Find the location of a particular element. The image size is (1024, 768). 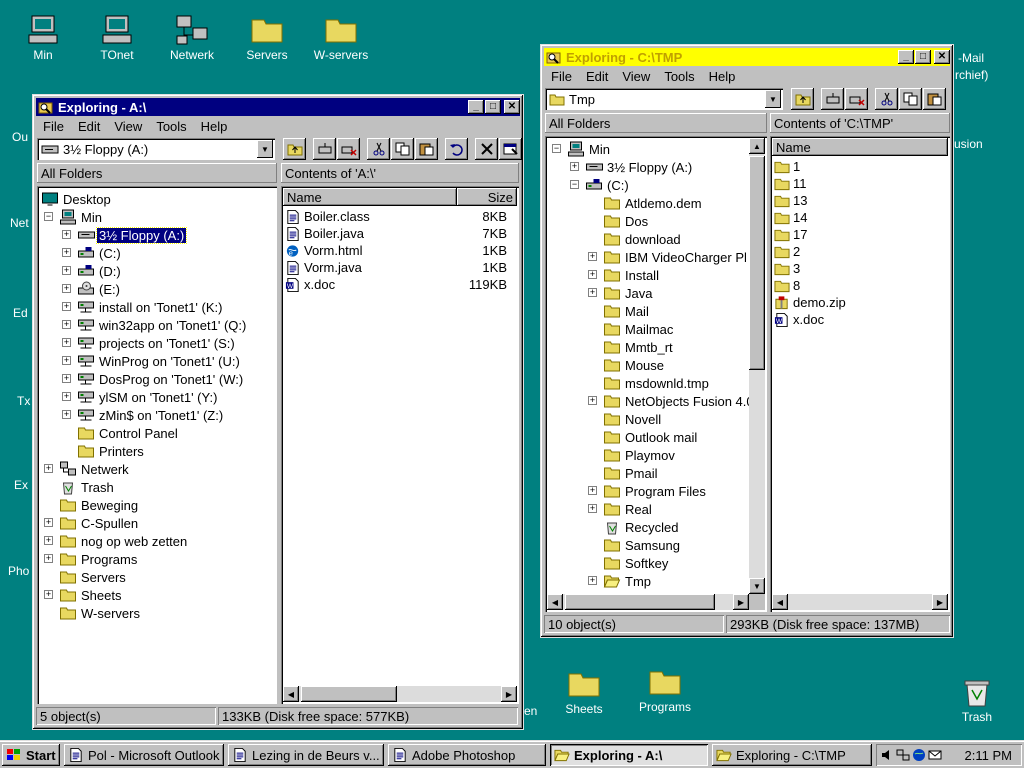

tree-item: projects on 'Tonet1' (S:) is located at coordinates (157, 343).